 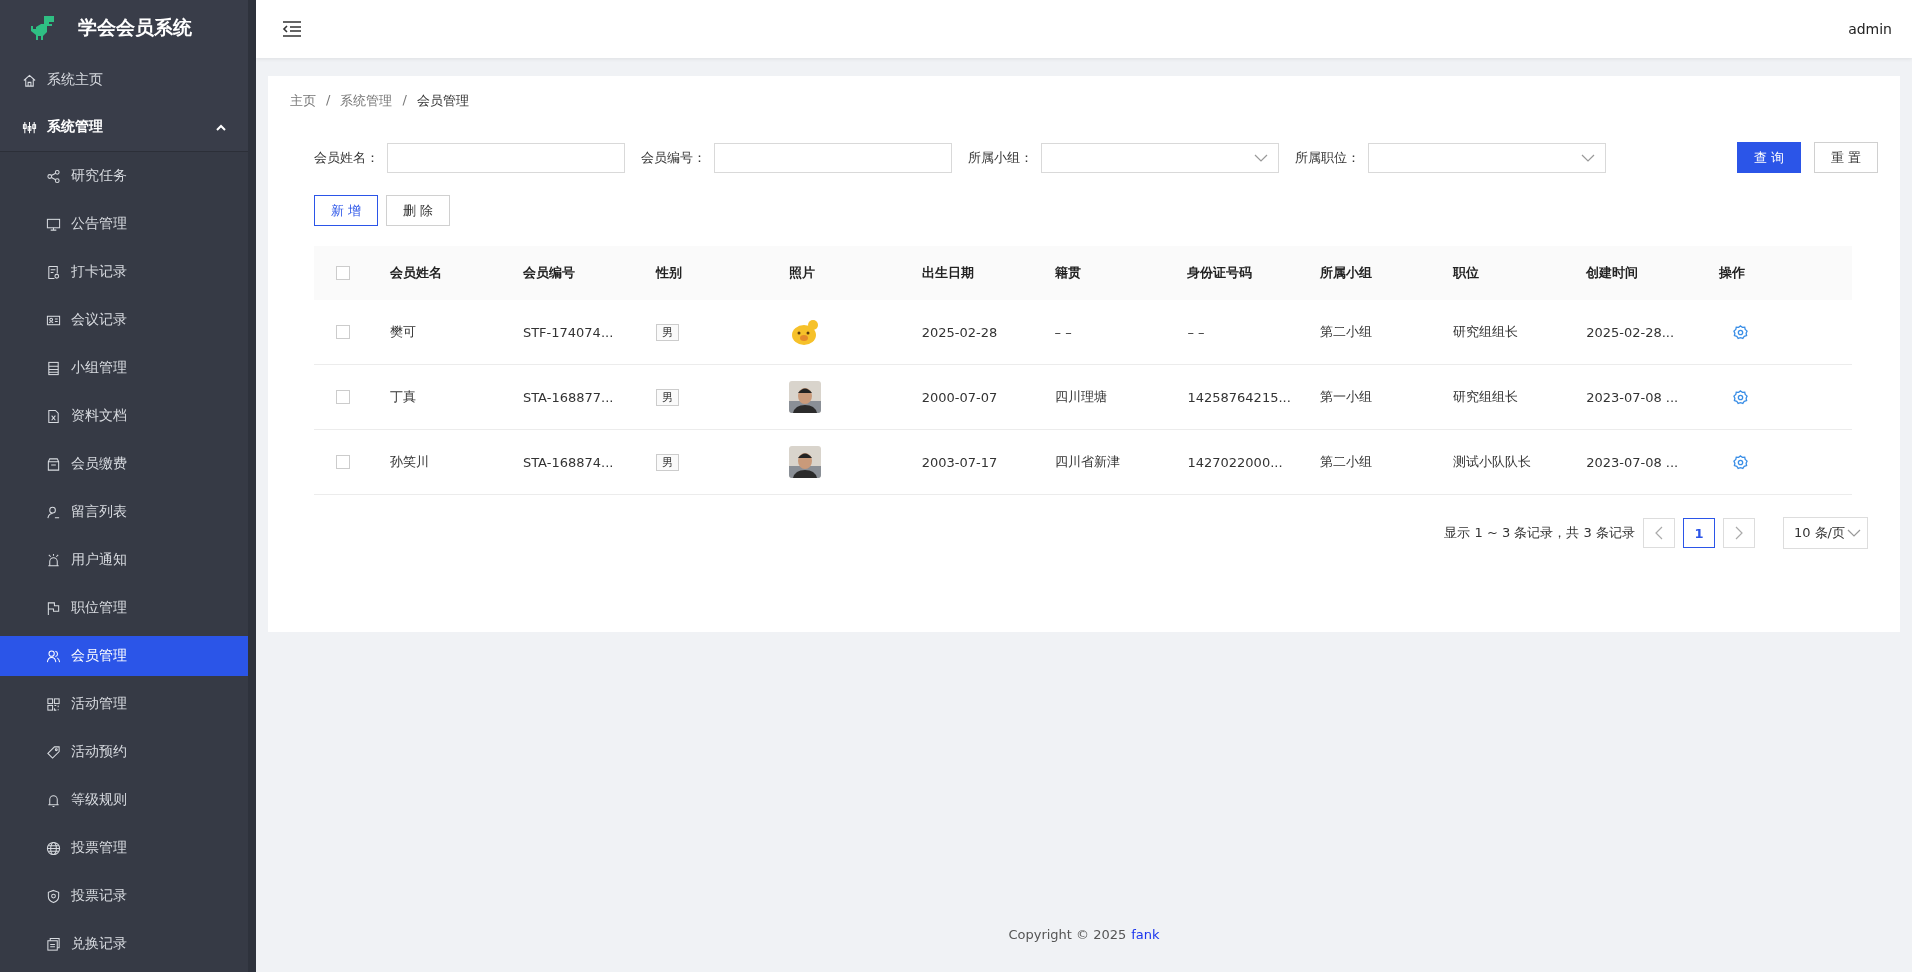 What do you see at coordinates (53, 464) in the screenshot?
I see `box-icon` at bounding box center [53, 464].